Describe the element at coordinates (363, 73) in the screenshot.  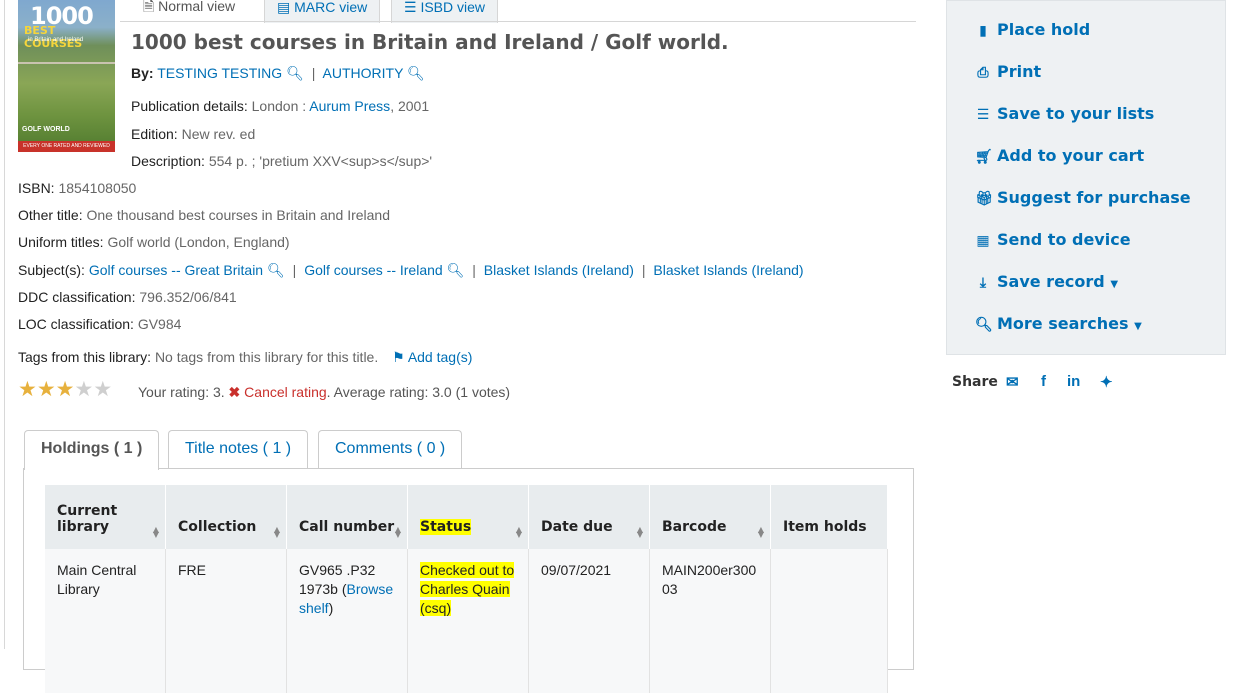
I see `author-link: AUTHORITY` at that location.